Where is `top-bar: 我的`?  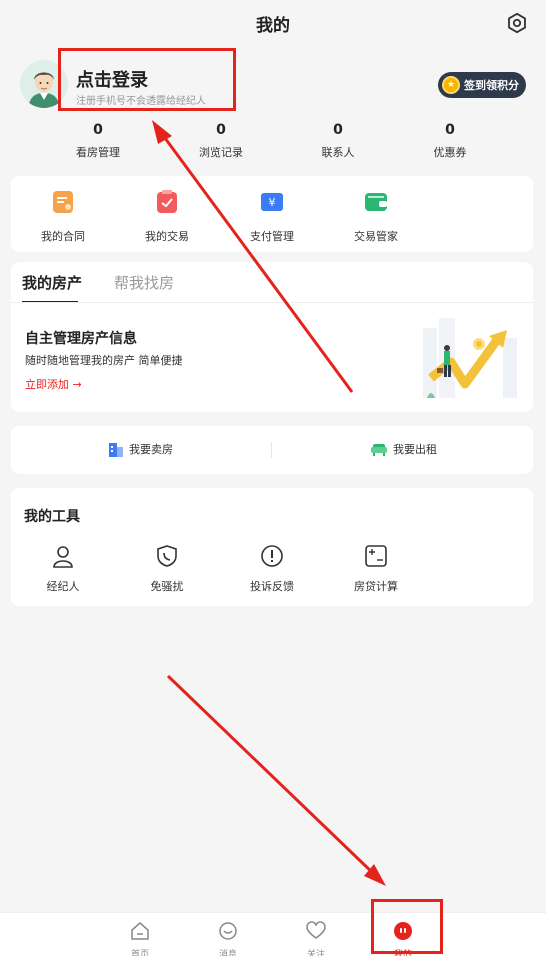 top-bar: 我的 is located at coordinates (273, 23).